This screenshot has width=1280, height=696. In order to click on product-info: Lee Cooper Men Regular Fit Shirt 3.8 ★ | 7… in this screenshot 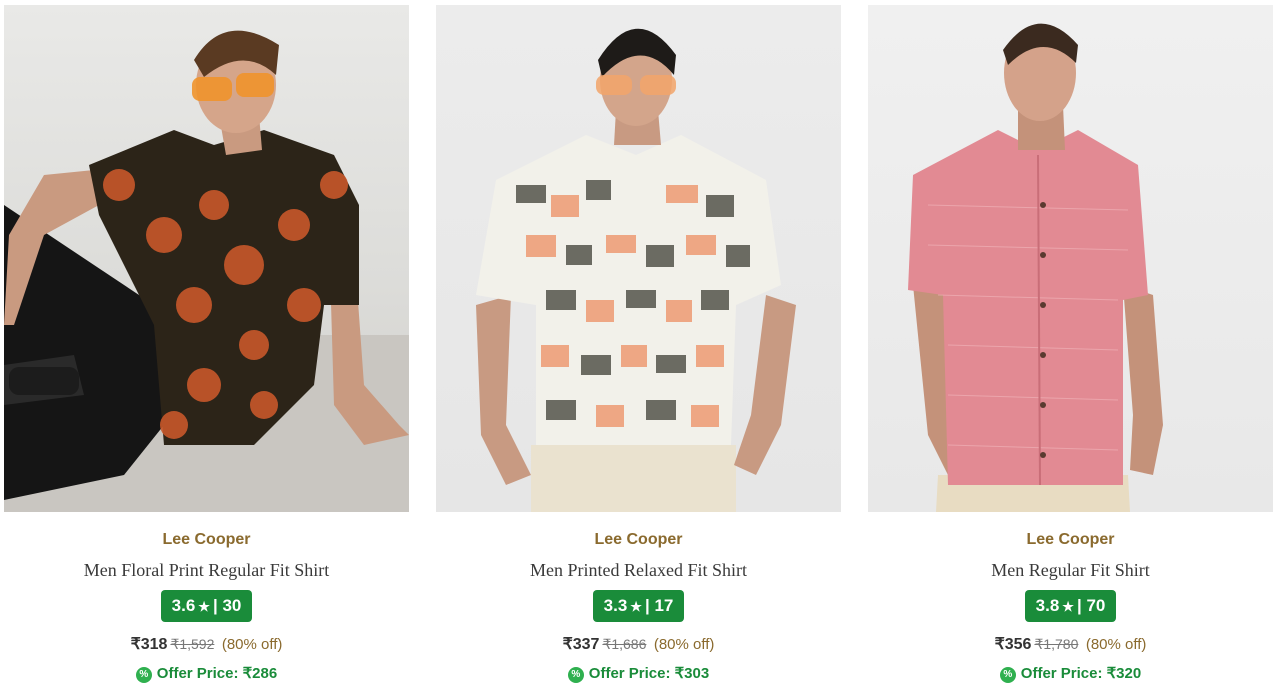, I will do `click(1070, 607)`.